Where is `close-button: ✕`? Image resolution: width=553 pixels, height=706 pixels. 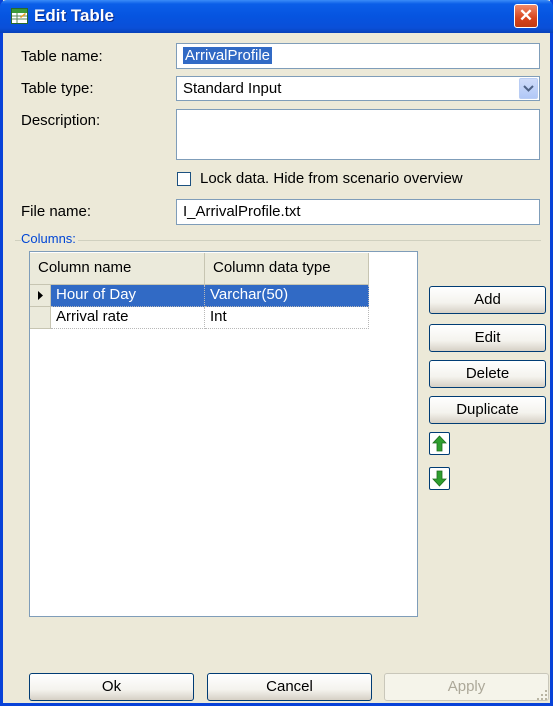 close-button: ✕ is located at coordinates (526, 16).